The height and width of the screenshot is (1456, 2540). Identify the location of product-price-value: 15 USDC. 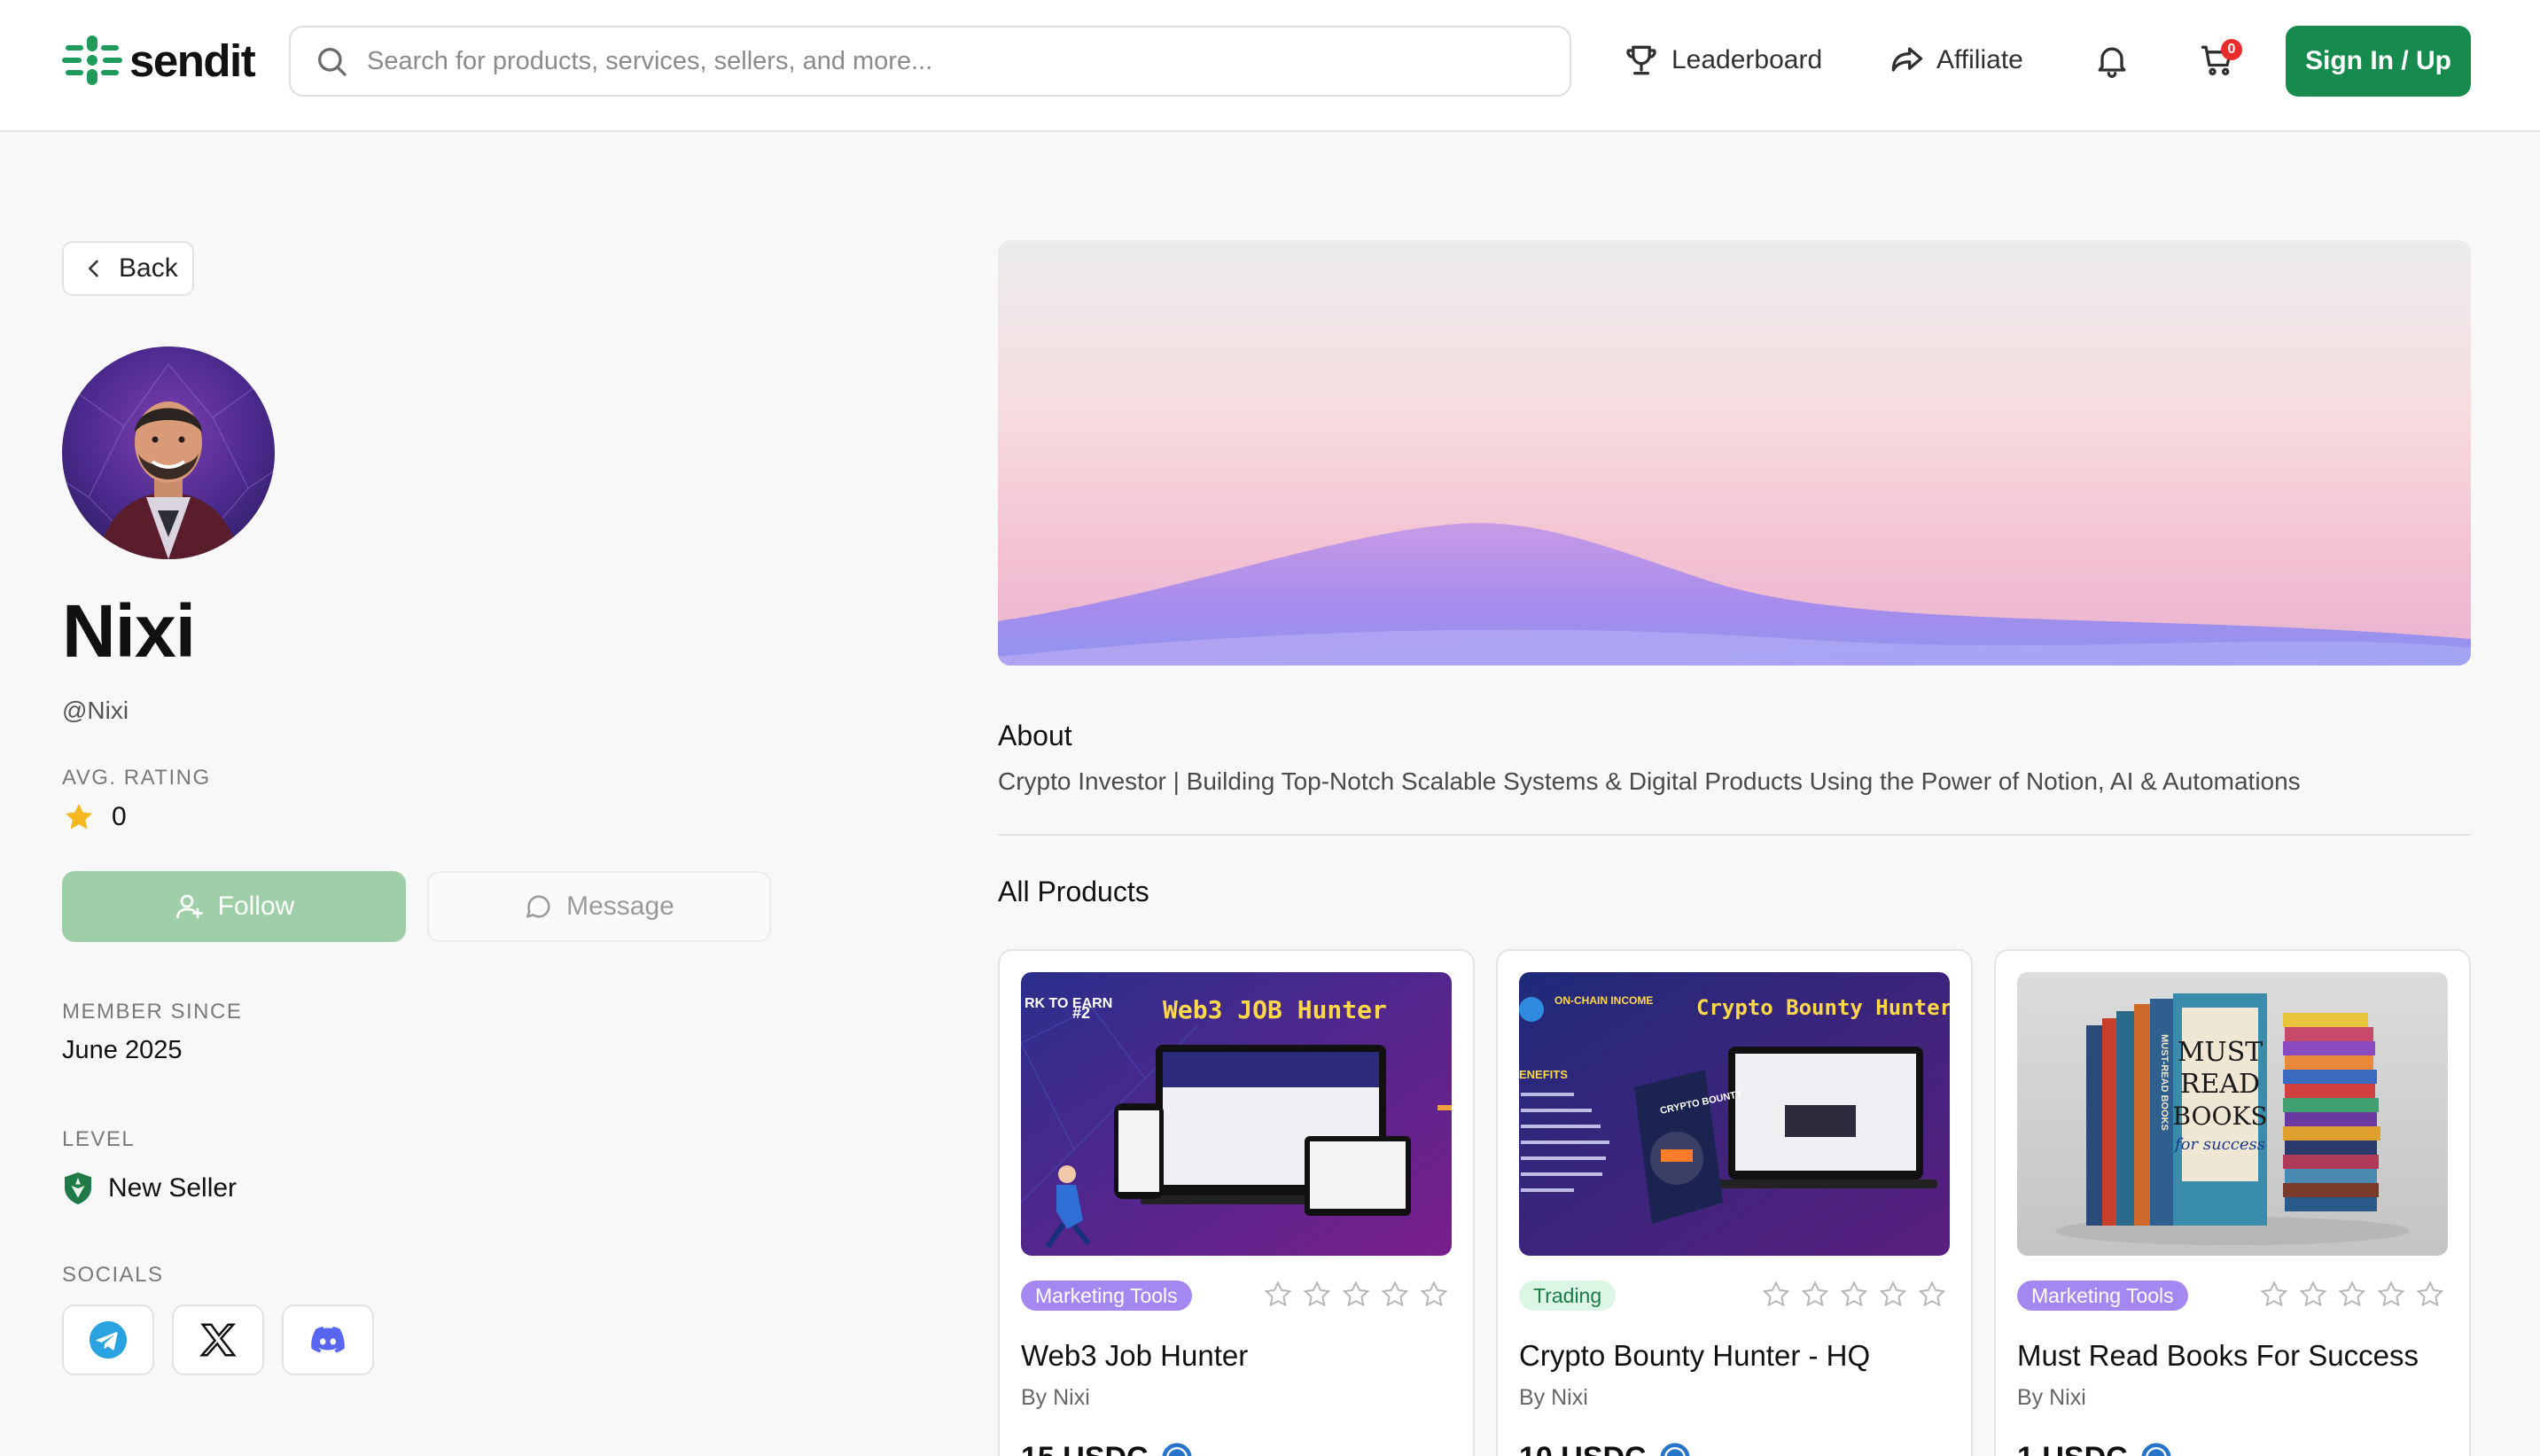
(1085, 1448).